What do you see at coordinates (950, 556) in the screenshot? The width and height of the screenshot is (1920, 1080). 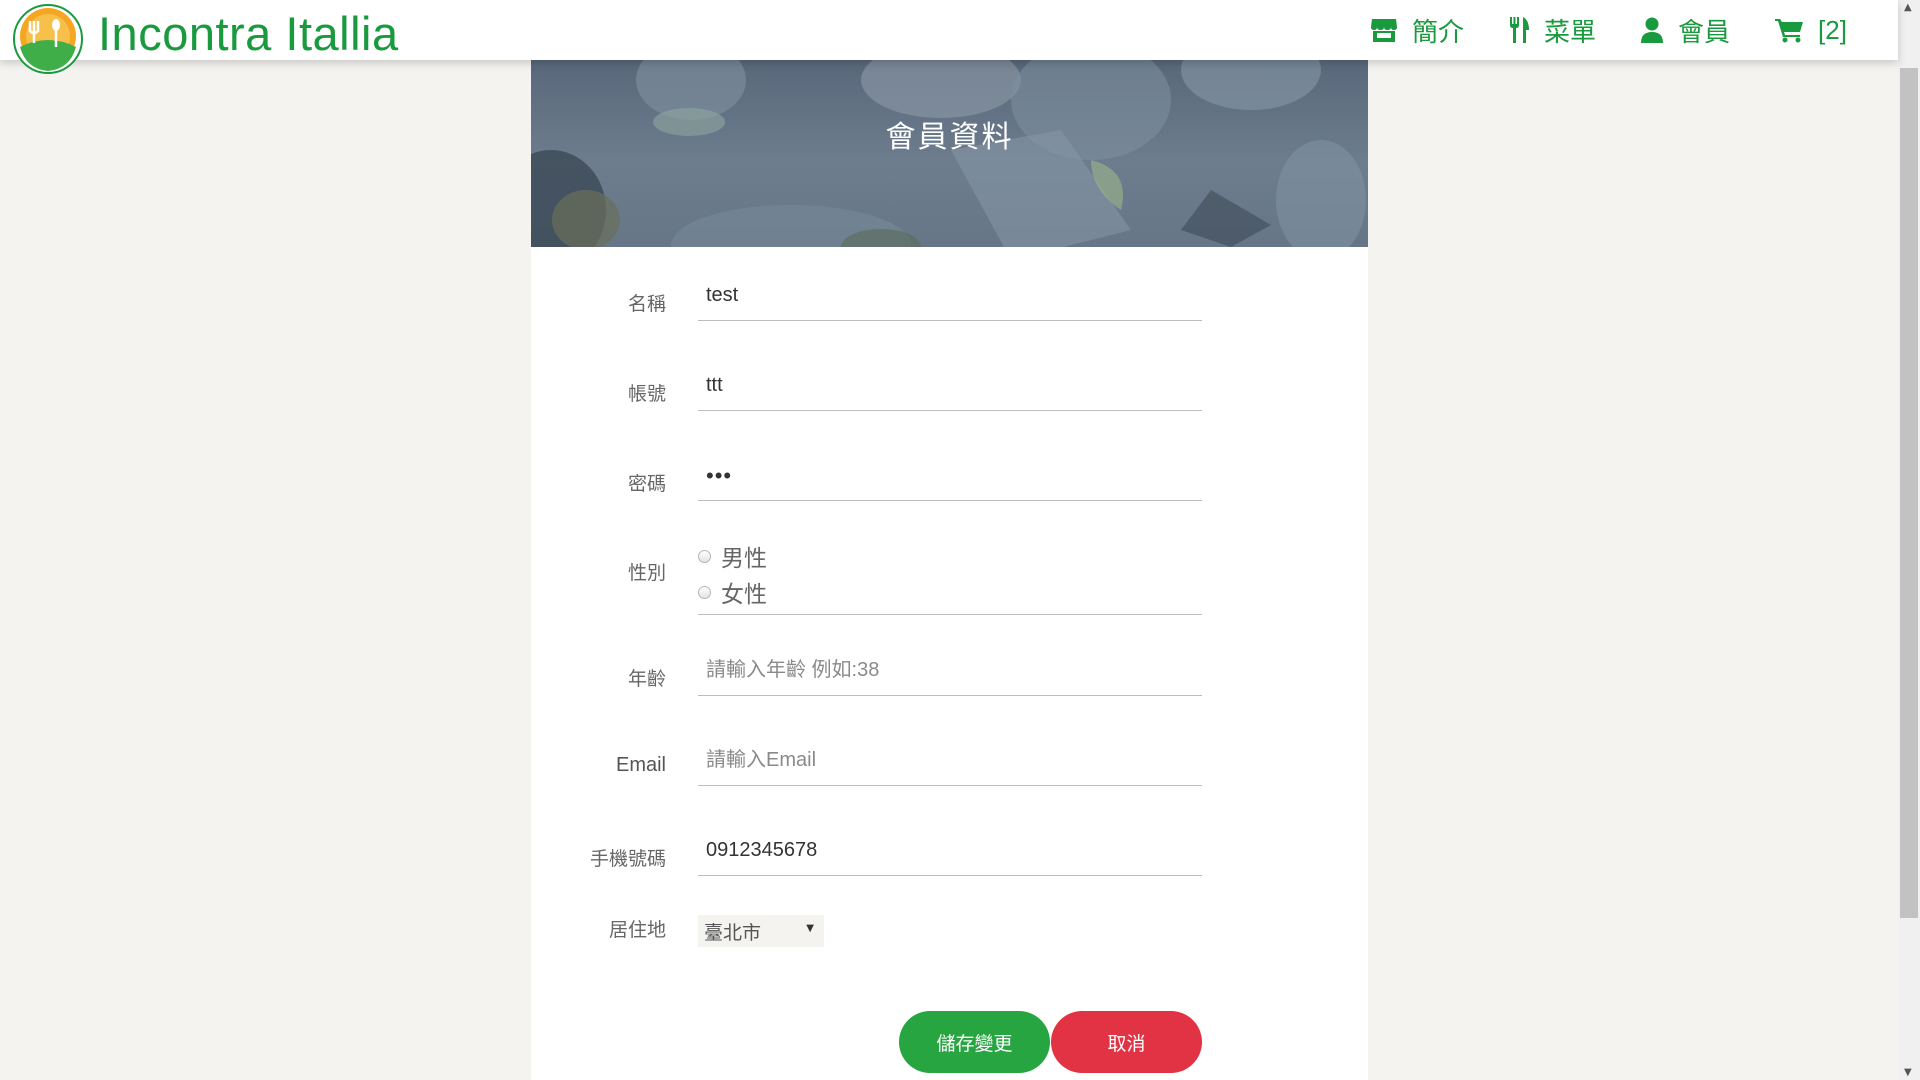 I see `gender-option-male: 男性` at bounding box center [950, 556].